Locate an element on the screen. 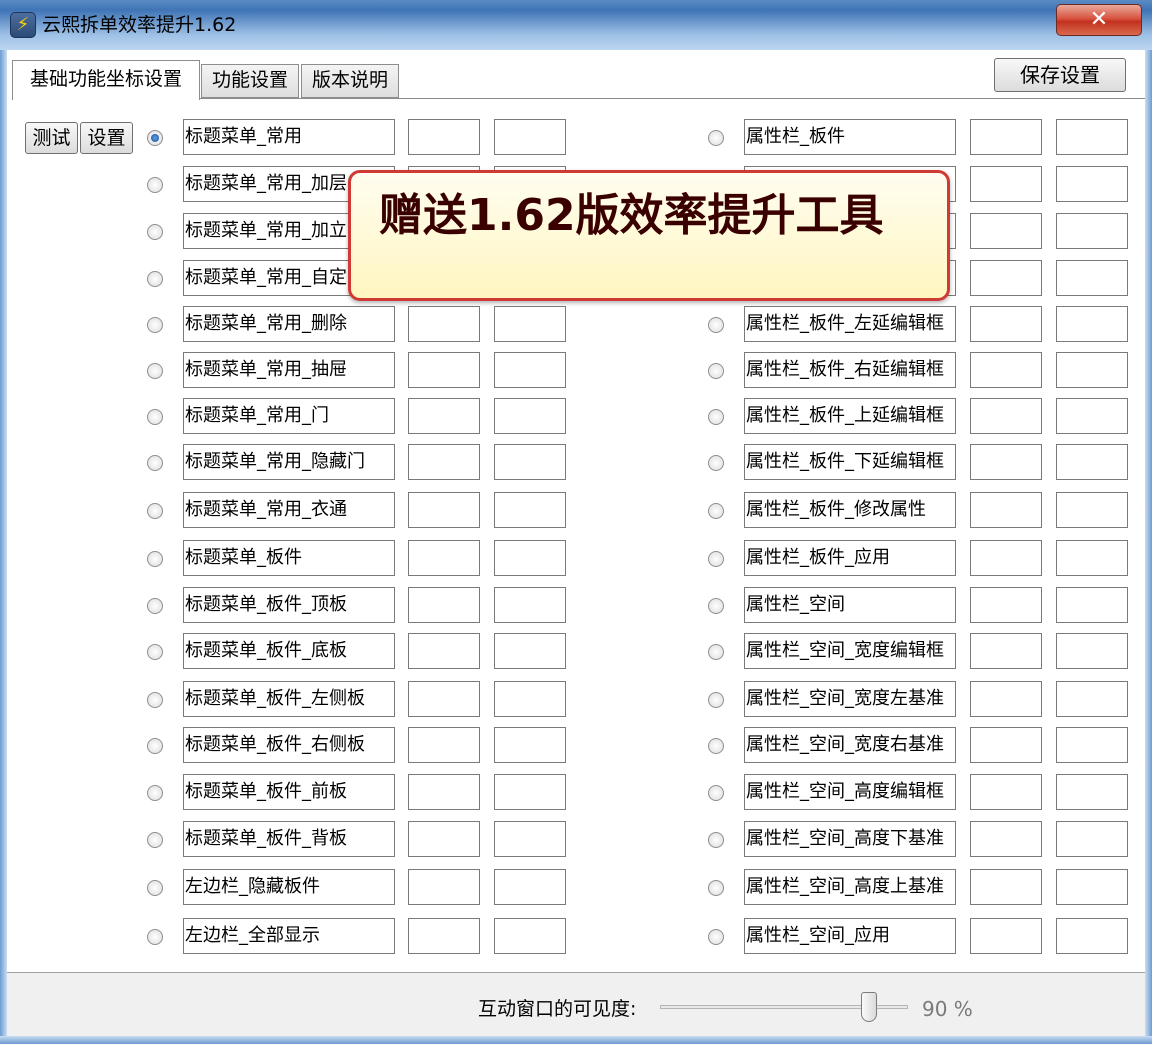 This screenshot has width=1152, height=1044. test-button: 测试 is located at coordinates (51, 138).